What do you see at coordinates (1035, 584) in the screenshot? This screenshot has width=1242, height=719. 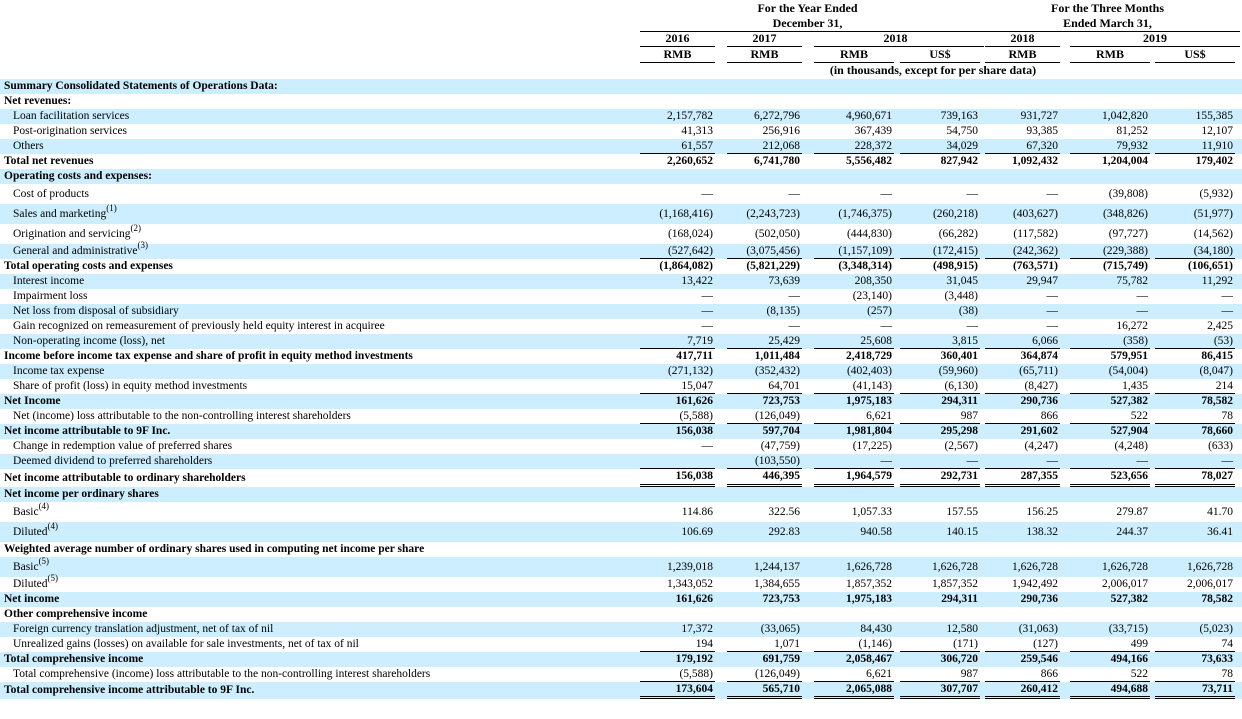 I see `value-cell: 1,942,492` at bounding box center [1035, 584].